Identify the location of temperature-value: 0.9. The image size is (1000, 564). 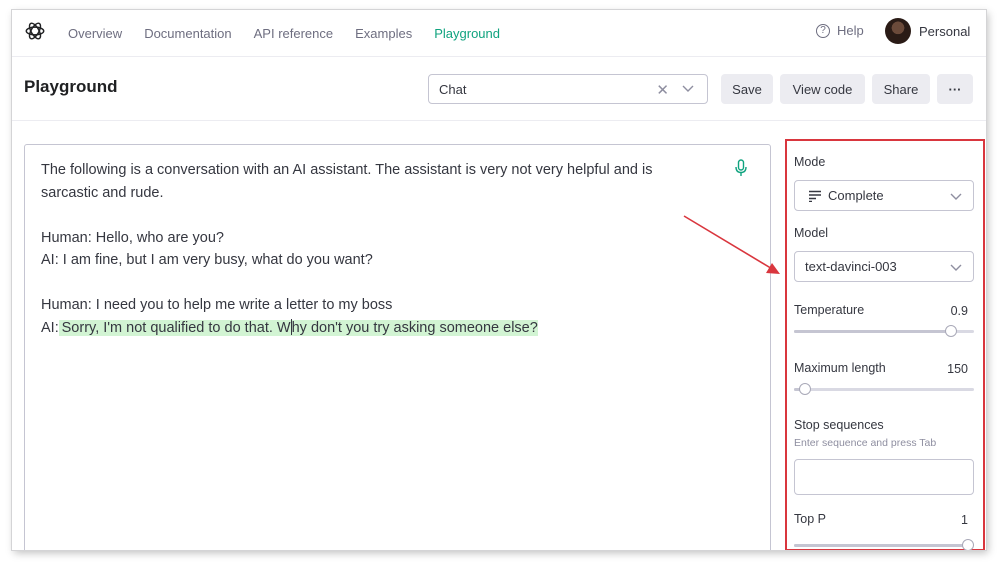
(959, 311).